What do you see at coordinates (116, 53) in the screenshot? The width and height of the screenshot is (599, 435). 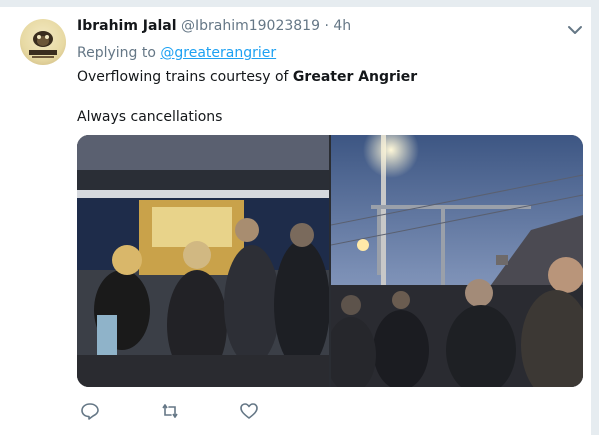 I see `replying-to-label: Replying to` at bounding box center [116, 53].